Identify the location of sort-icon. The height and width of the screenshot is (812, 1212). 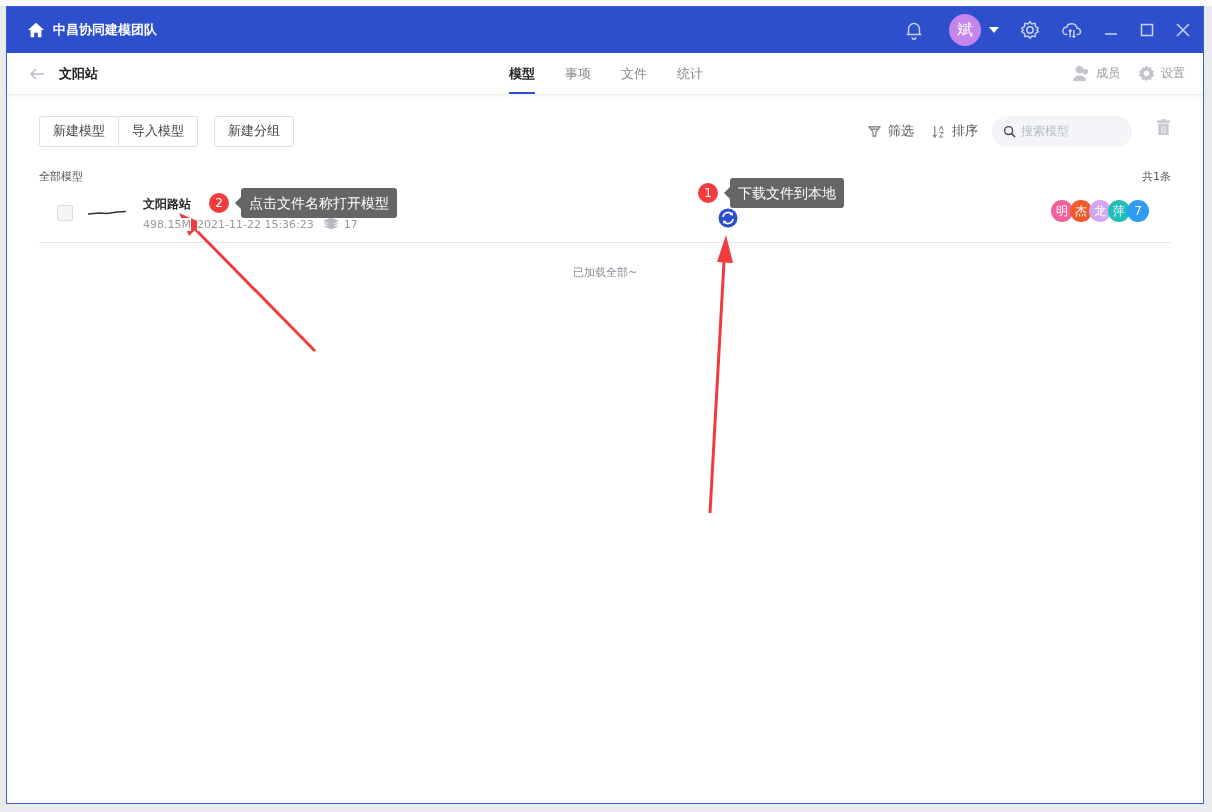
(938, 131).